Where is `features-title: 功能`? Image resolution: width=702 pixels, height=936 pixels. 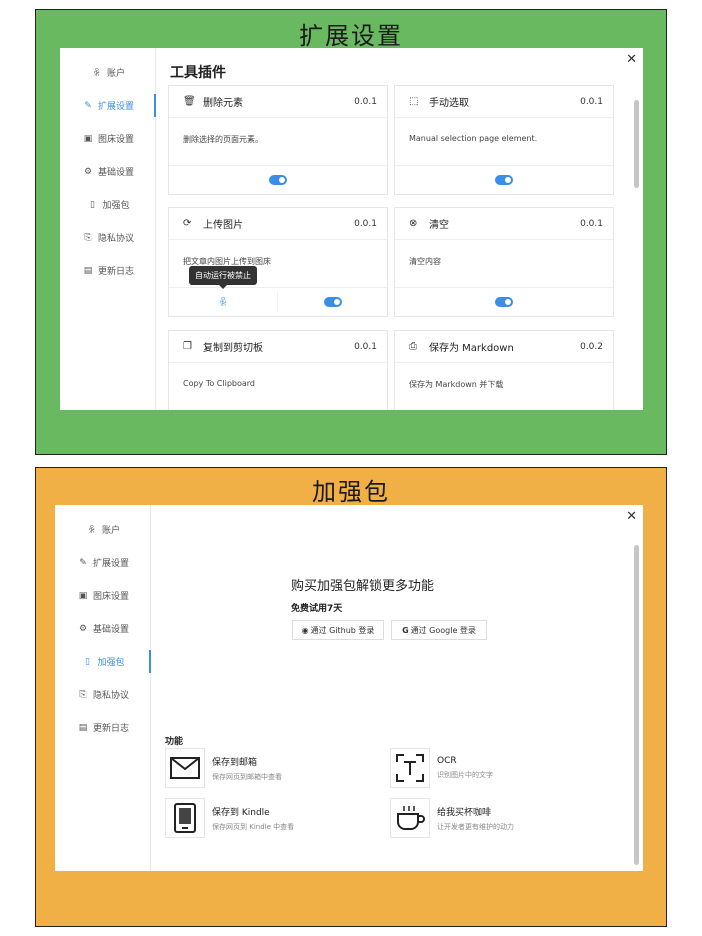 features-title: 功能 is located at coordinates (174, 742).